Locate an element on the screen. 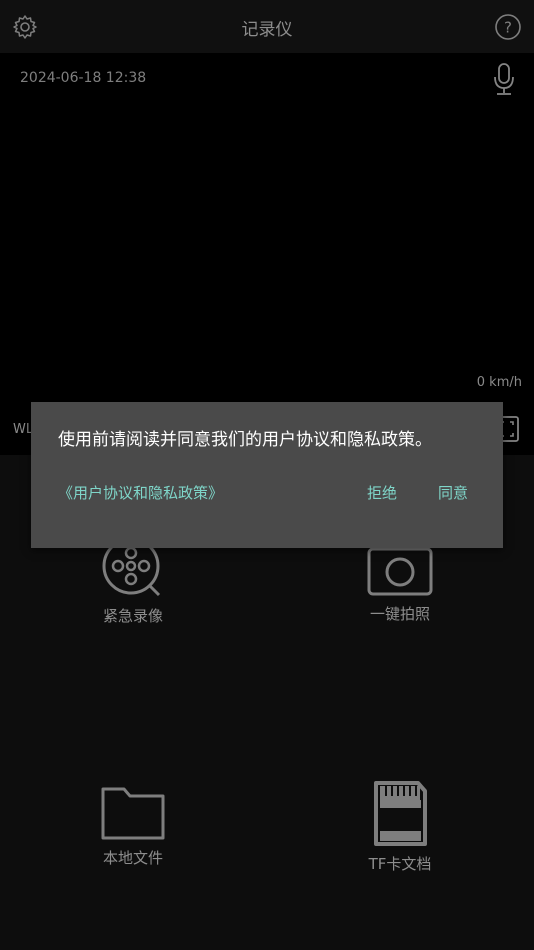 The height and width of the screenshot is (950, 534). reject-button: 拒绝 is located at coordinates (382, 492).